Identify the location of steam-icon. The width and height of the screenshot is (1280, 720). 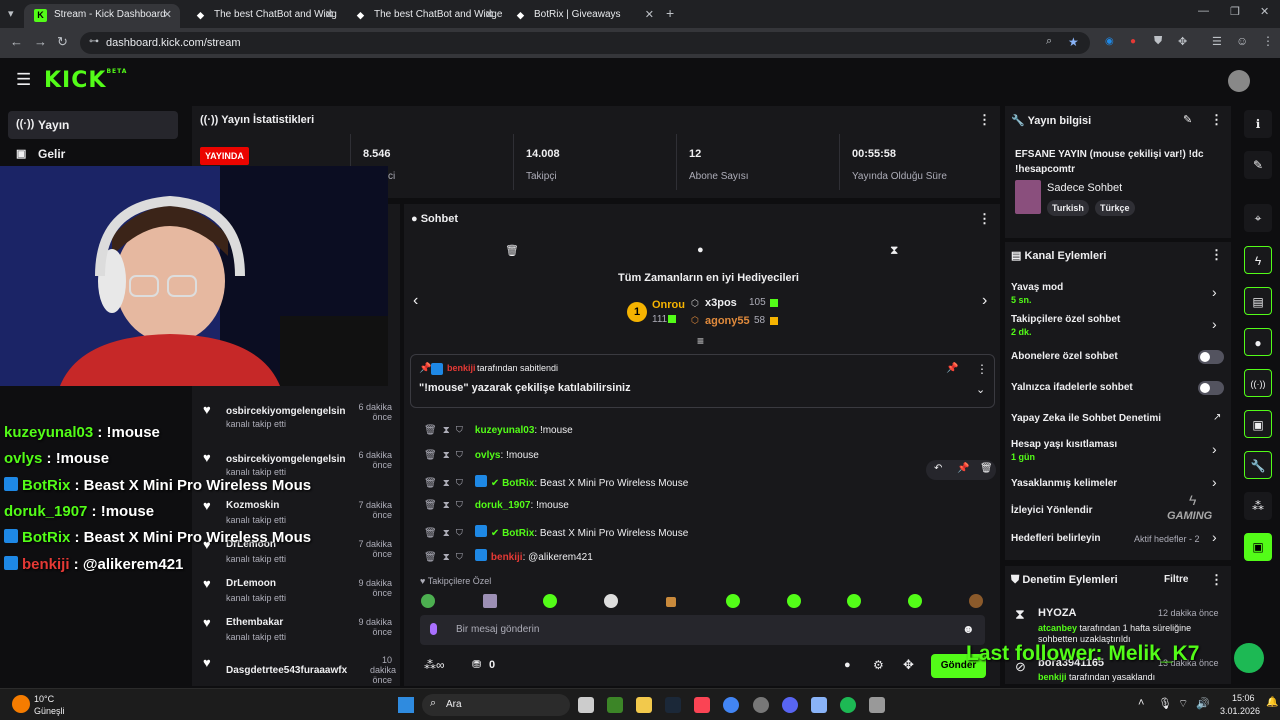
(673, 705).